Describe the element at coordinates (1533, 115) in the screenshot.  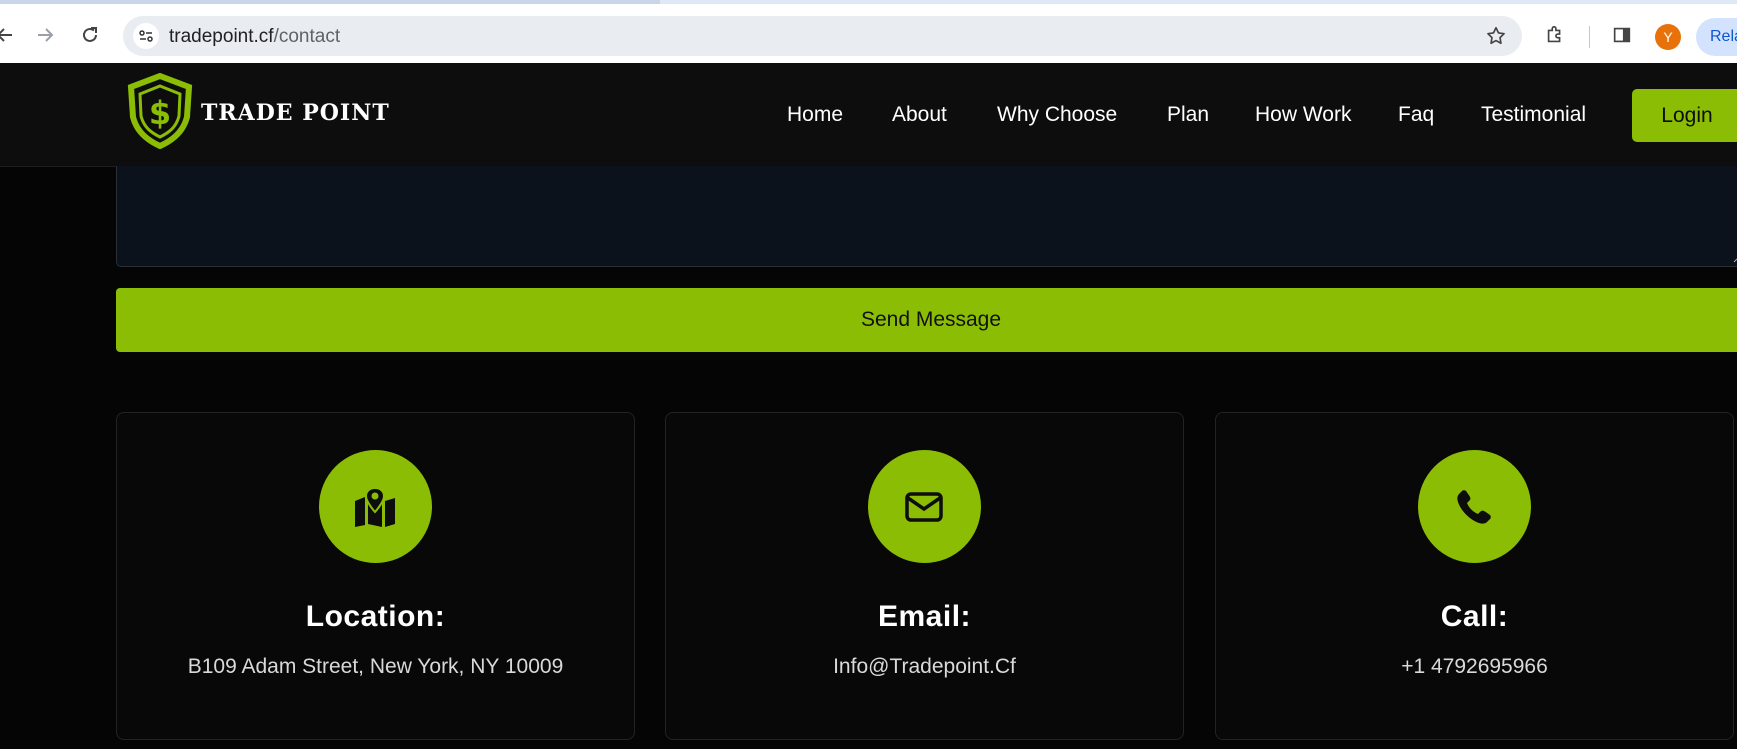
I see `nav-testimonial: Testimonial` at that location.